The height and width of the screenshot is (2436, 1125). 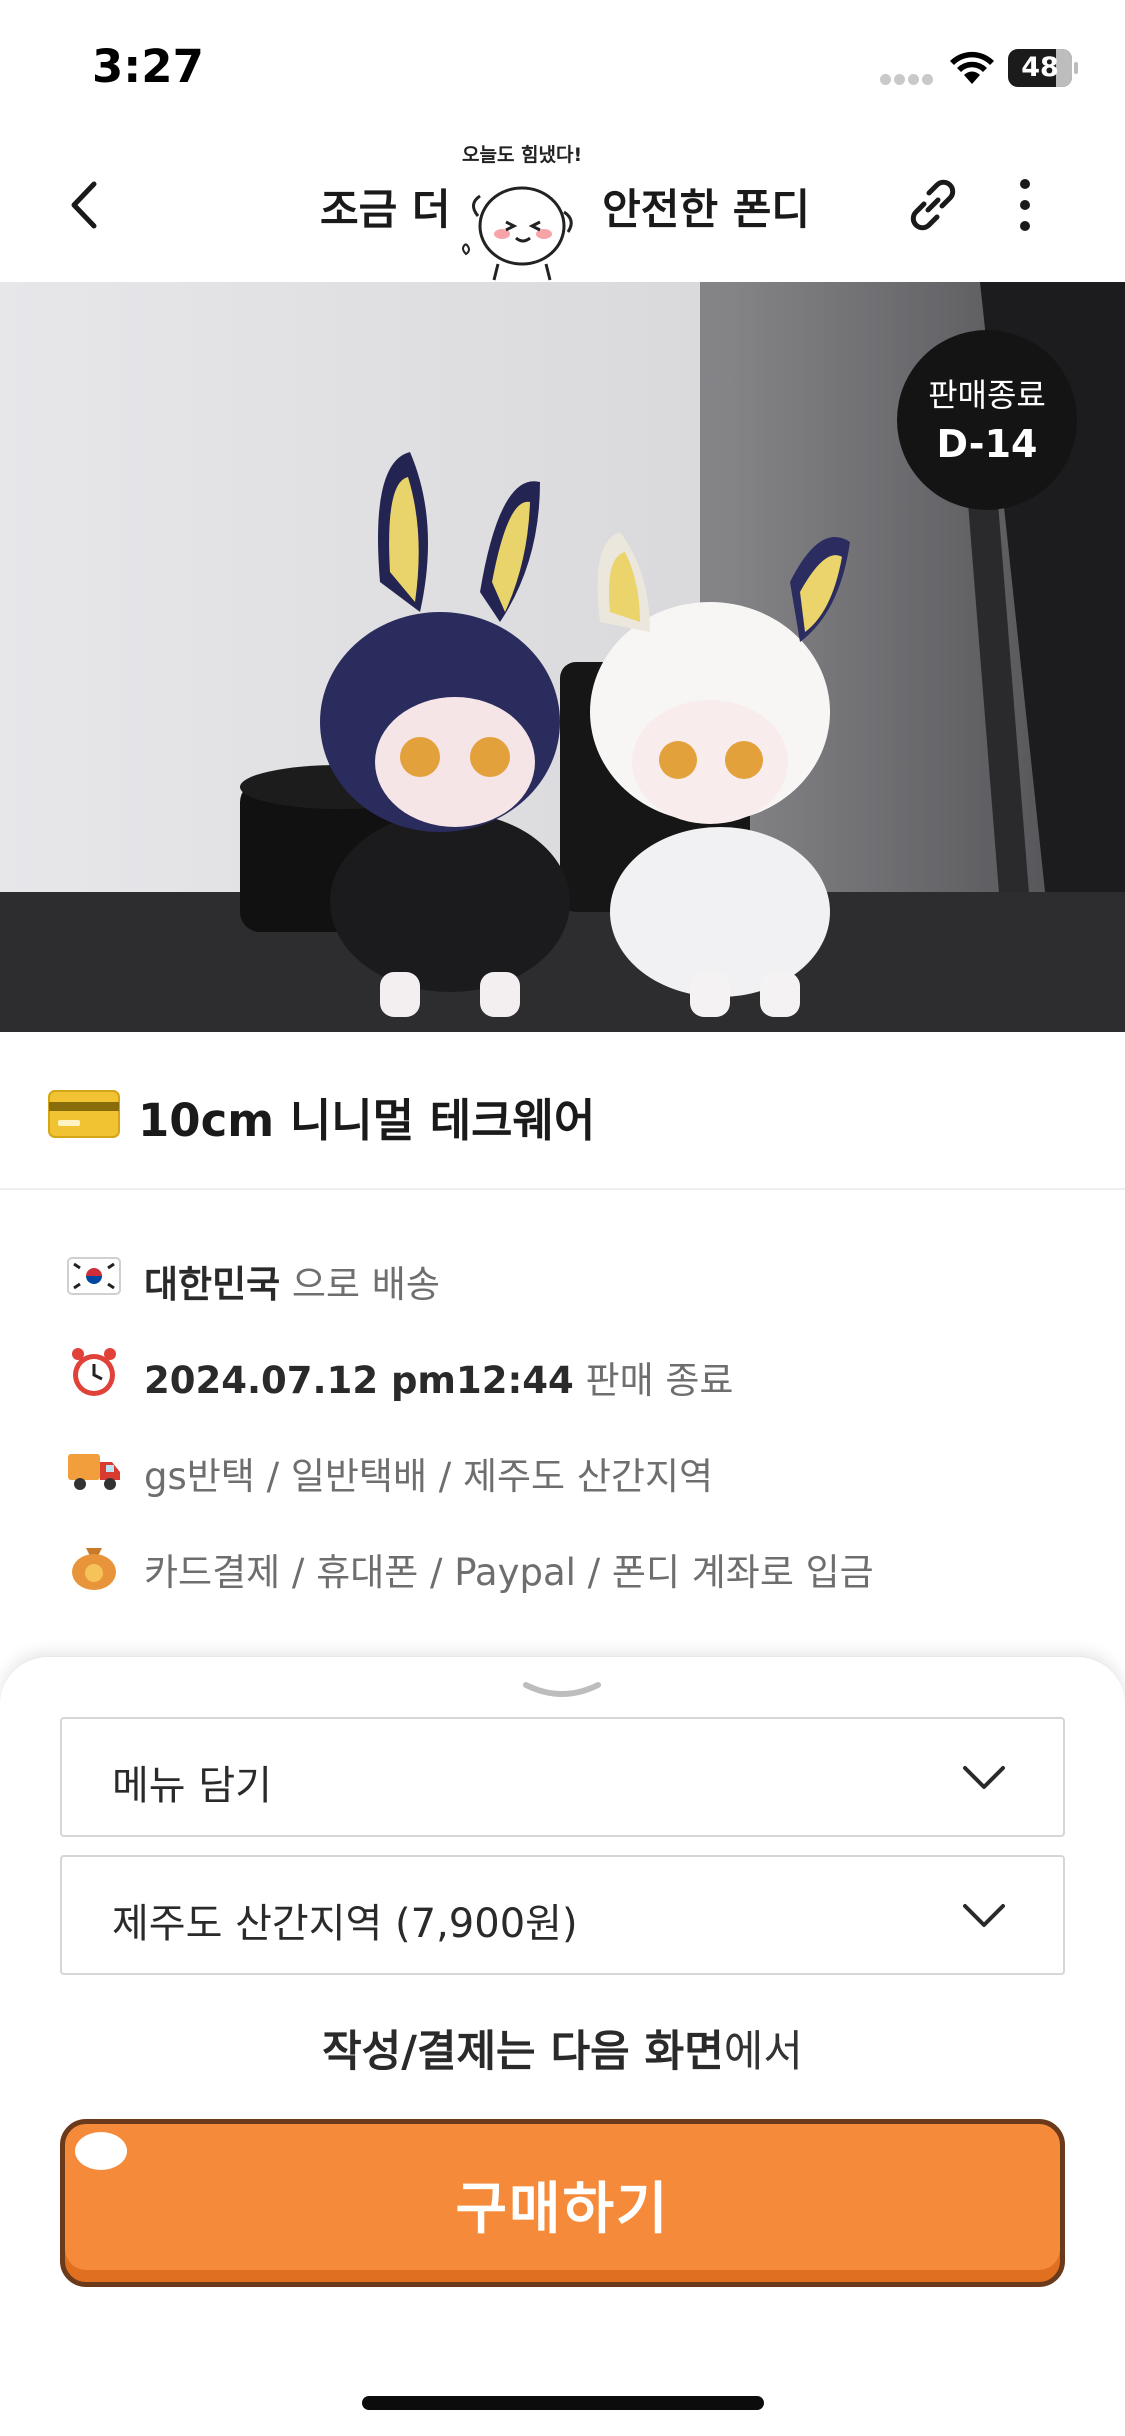 What do you see at coordinates (292, 1284) in the screenshot?
I see `shipping-country-text: 대한민국 으로 배송` at bounding box center [292, 1284].